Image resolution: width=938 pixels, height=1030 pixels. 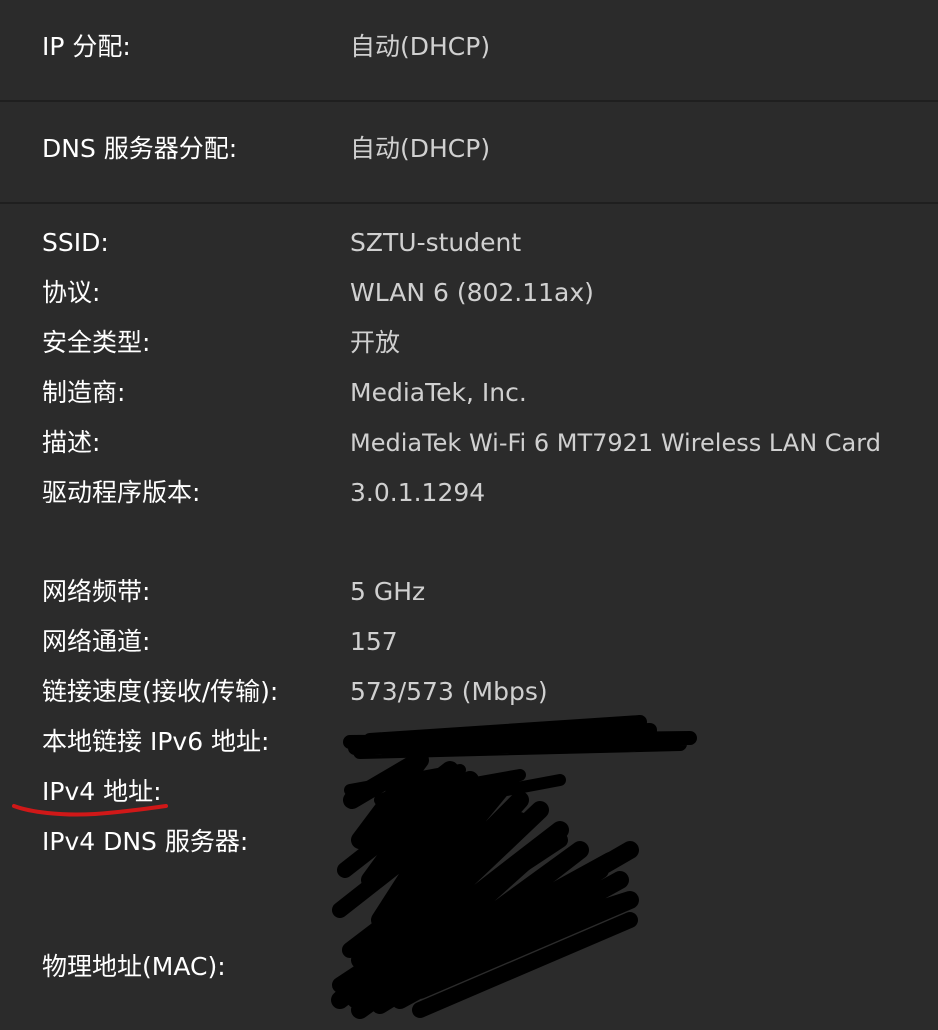 What do you see at coordinates (90, 810) in the screenshot?
I see `red-underline-annotation` at bounding box center [90, 810].